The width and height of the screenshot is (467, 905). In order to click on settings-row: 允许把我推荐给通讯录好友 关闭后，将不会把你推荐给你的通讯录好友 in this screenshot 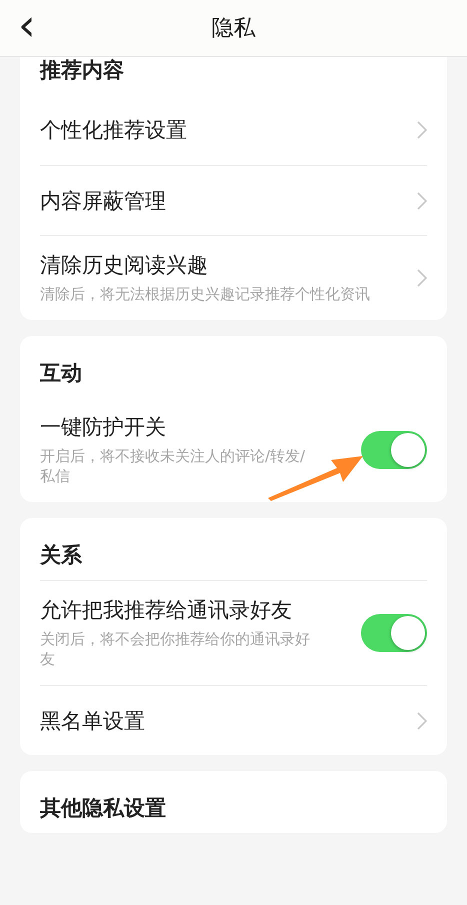, I will do `click(233, 632)`.